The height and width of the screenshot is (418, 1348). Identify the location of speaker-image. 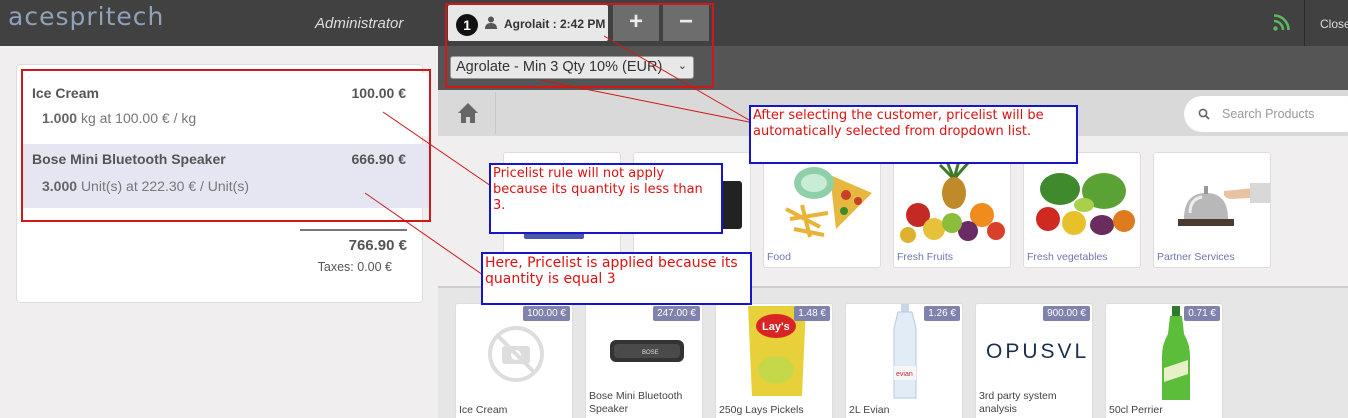
(731, 205).